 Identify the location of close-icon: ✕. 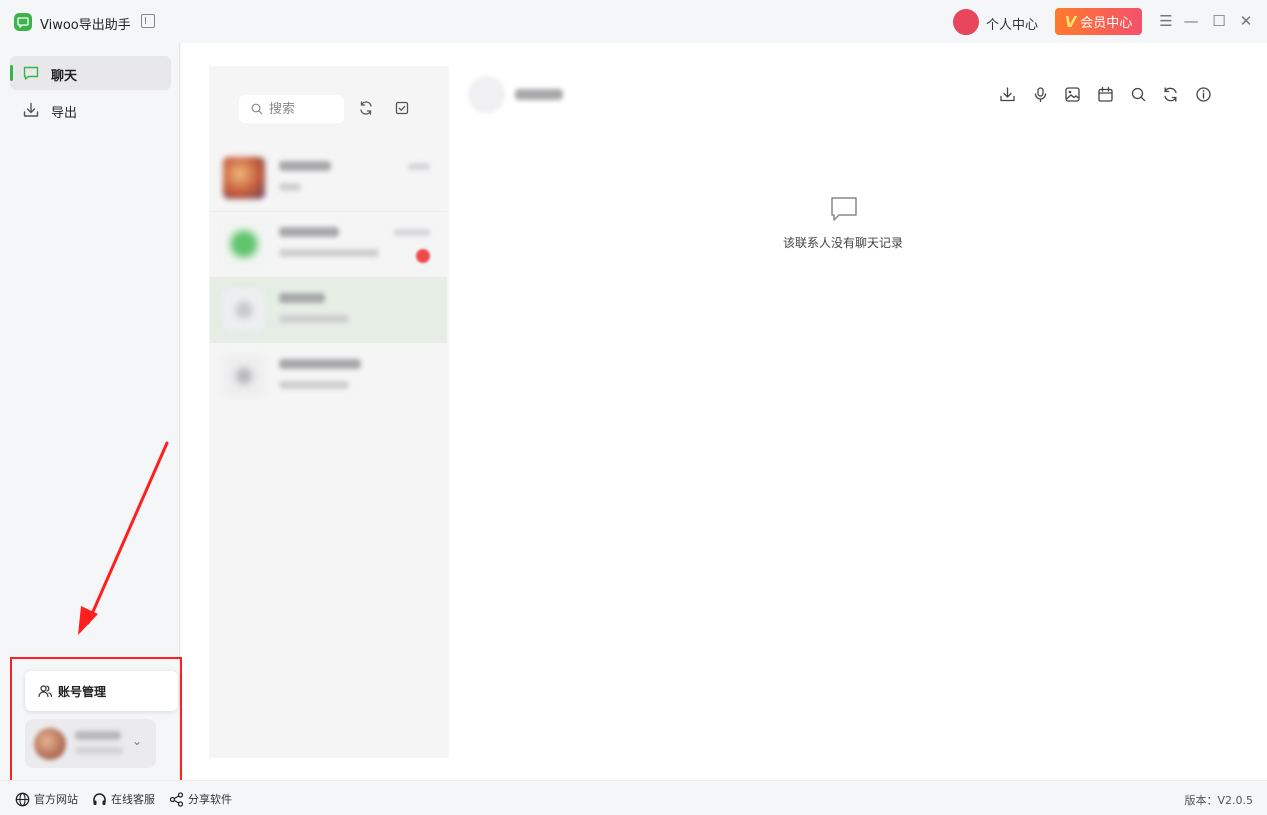
(1246, 21).